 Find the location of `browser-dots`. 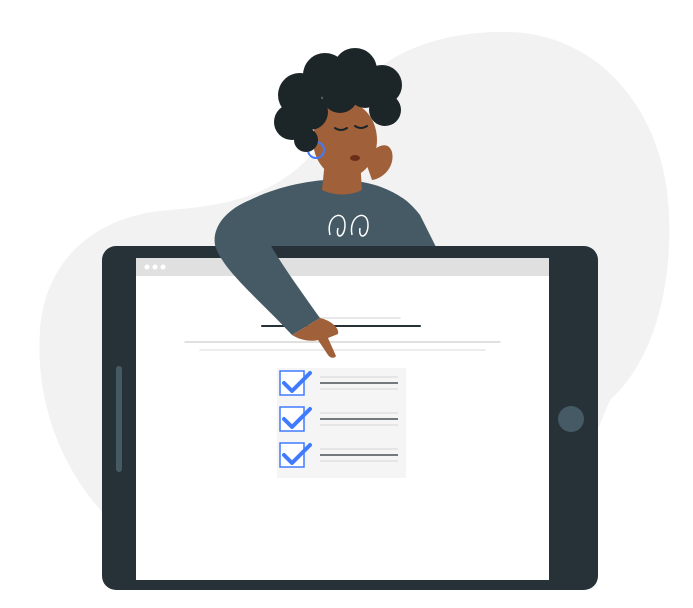

browser-dots is located at coordinates (155, 267).